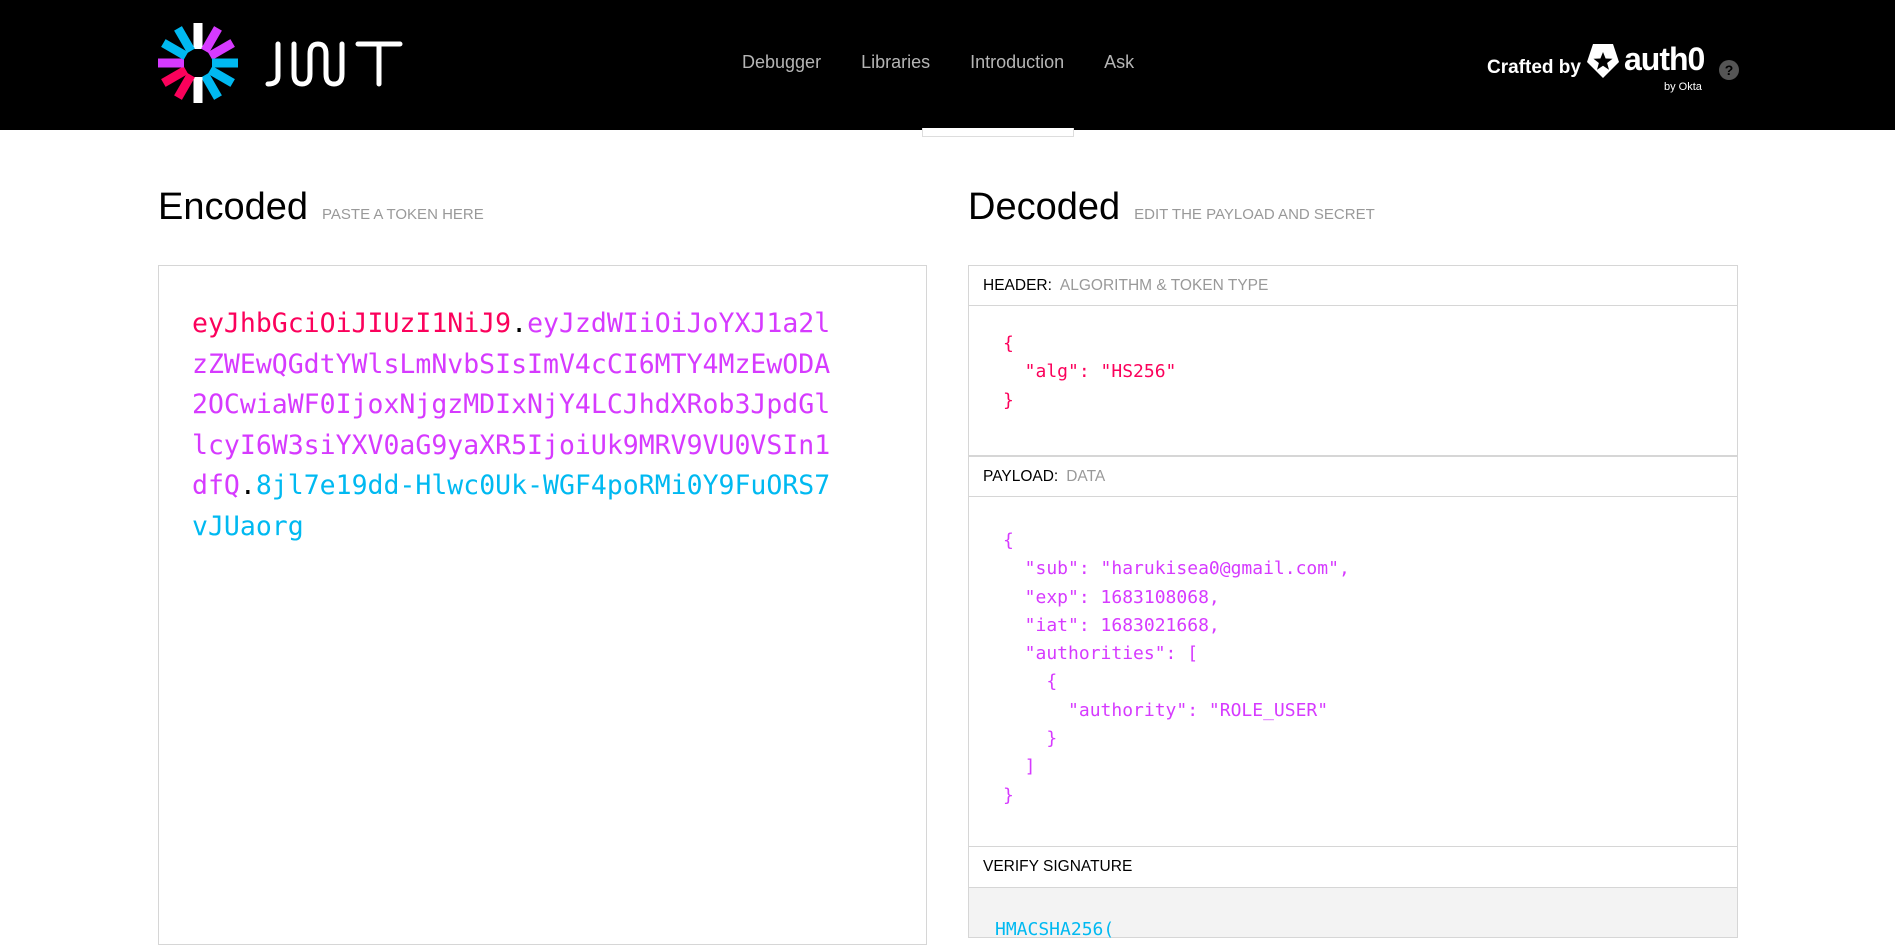  I want to click on decoded-title: Decoded, so click(1044, 207).